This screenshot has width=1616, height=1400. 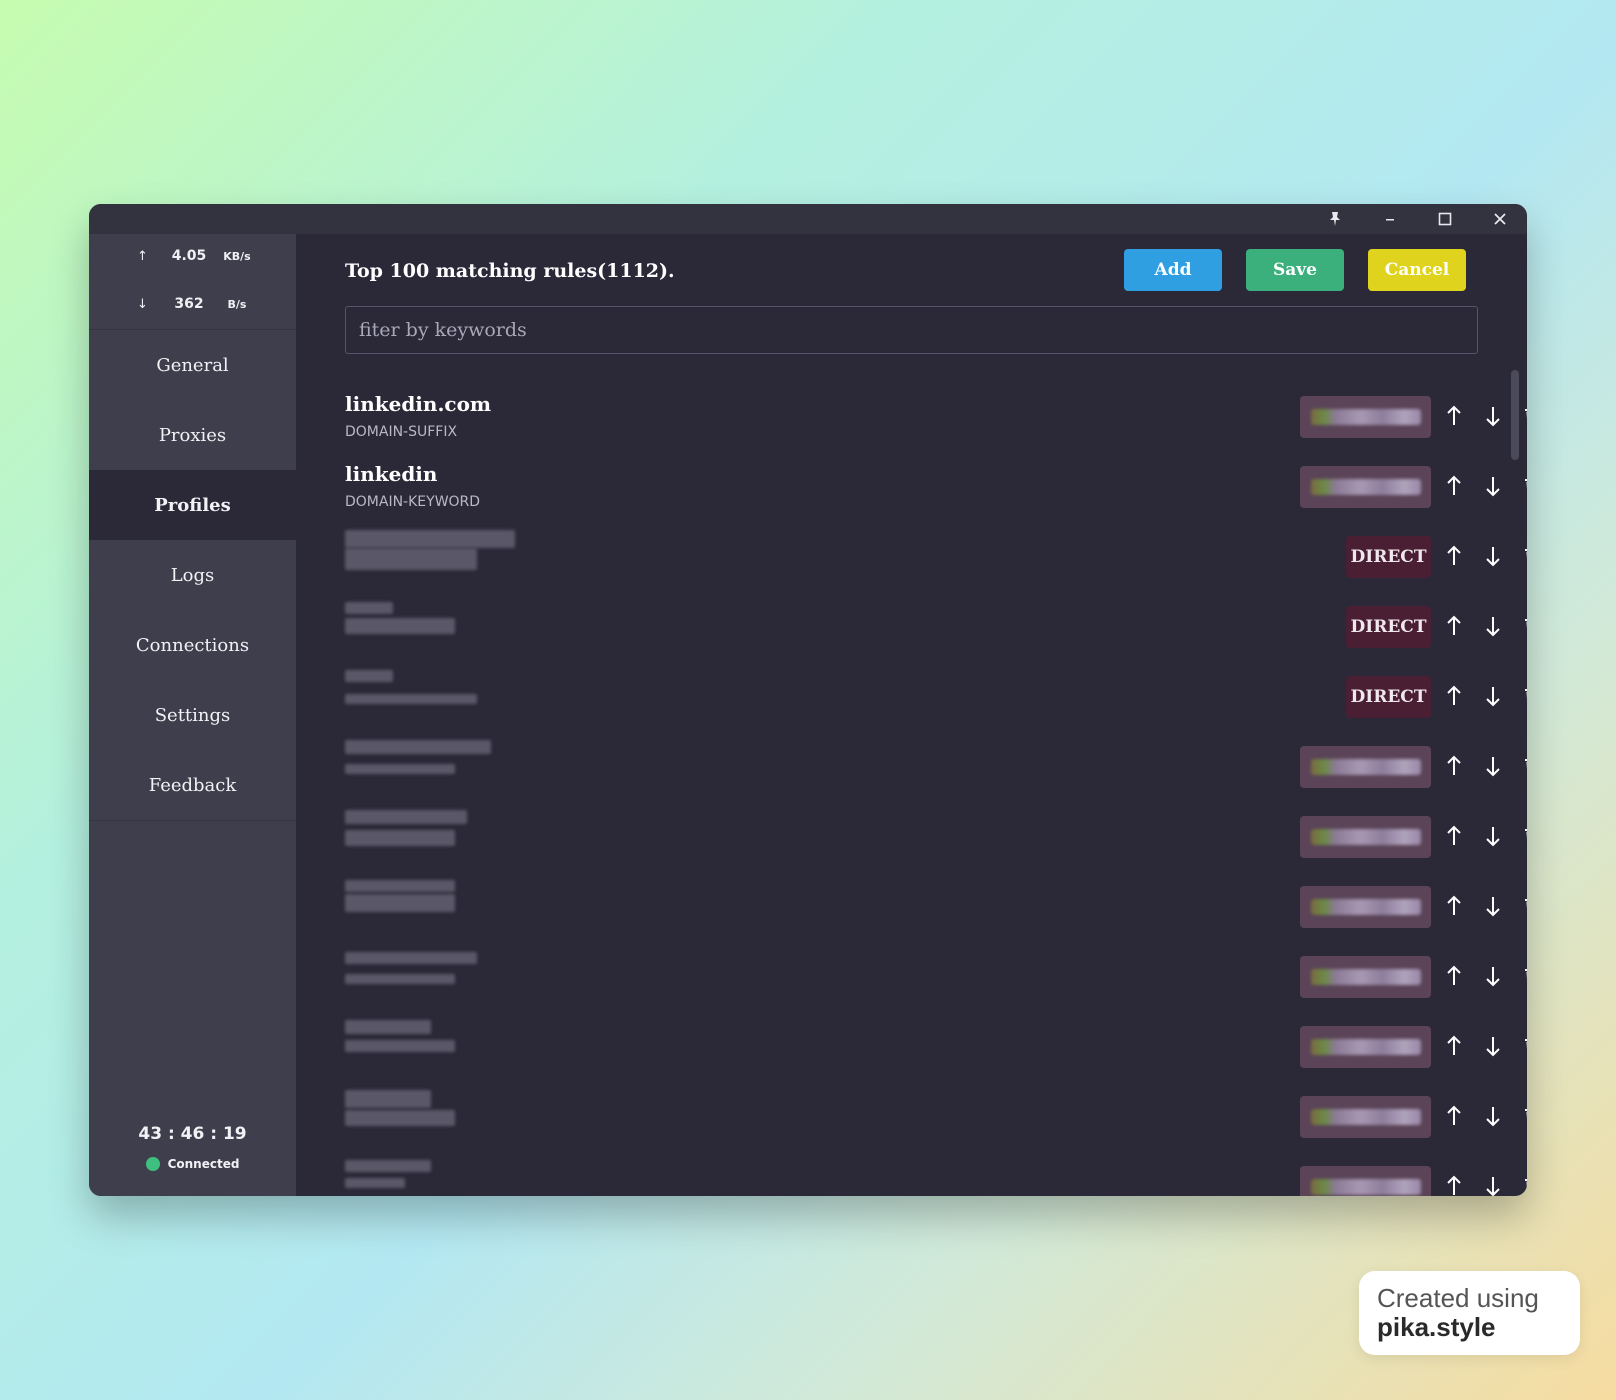 I want to click on sidebar-item-logs: Logs, so click(x=192, y=575).